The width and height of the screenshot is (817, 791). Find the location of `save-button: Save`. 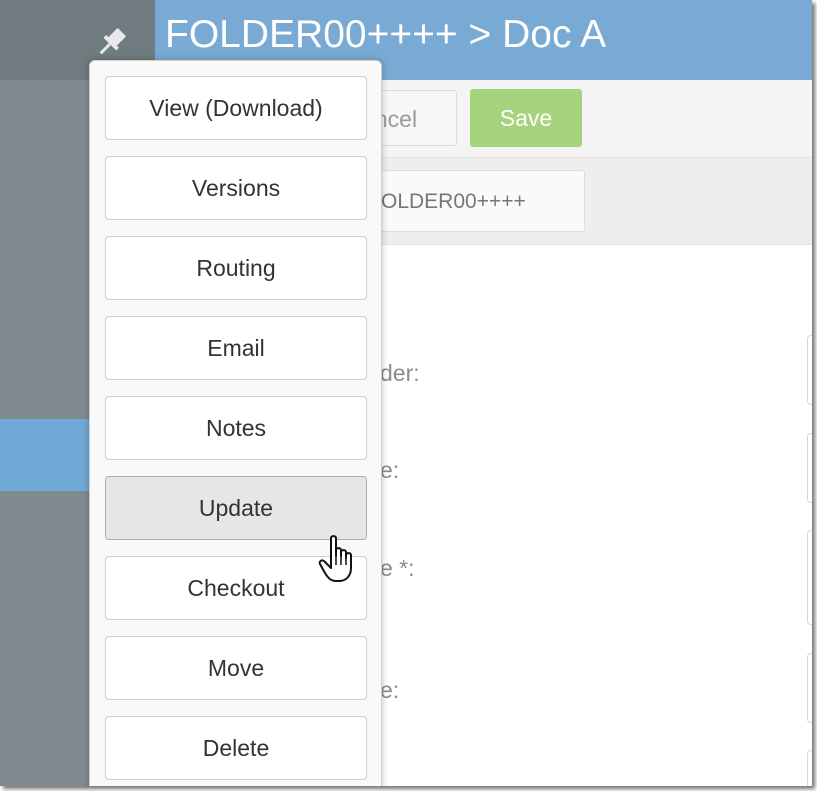

save-button: Save is located at coordinates (526, 118).